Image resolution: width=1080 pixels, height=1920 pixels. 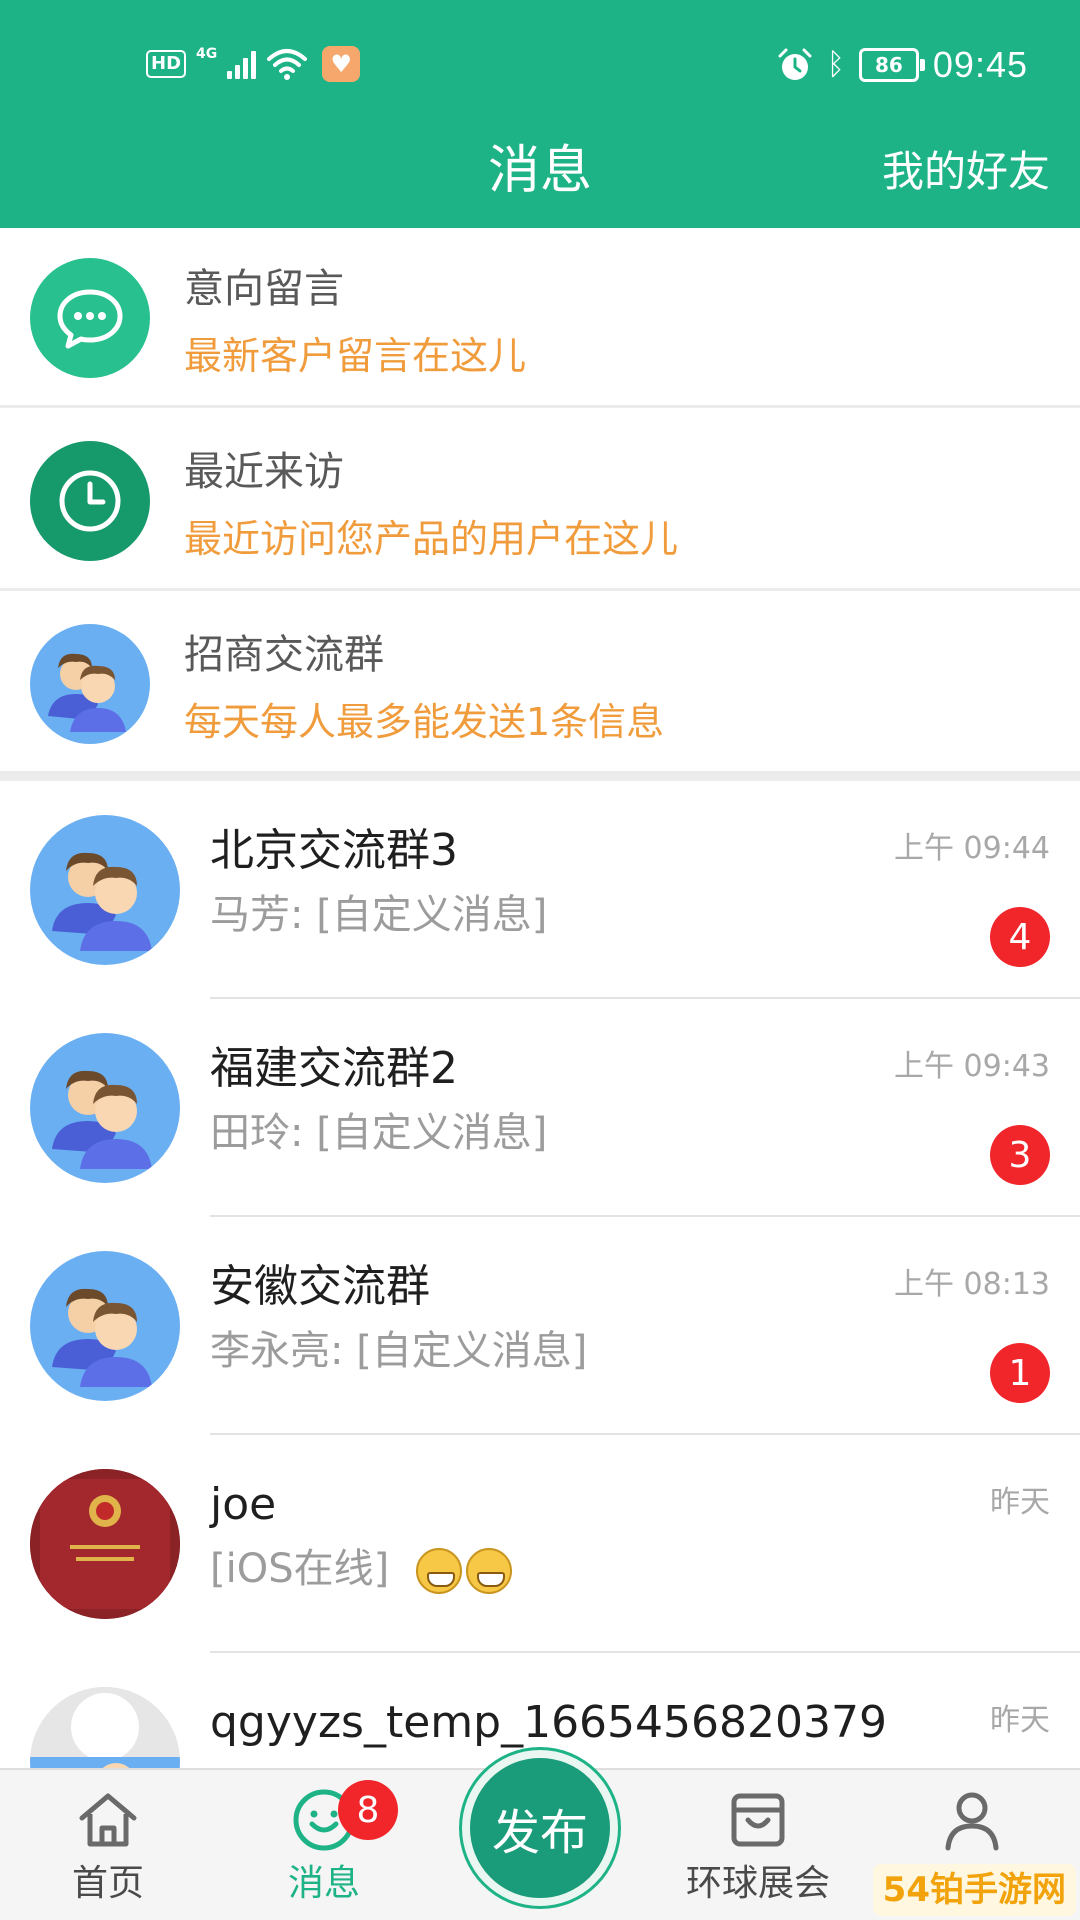 I want to click on chat-bubble-icon, so click(x=90, y=318).